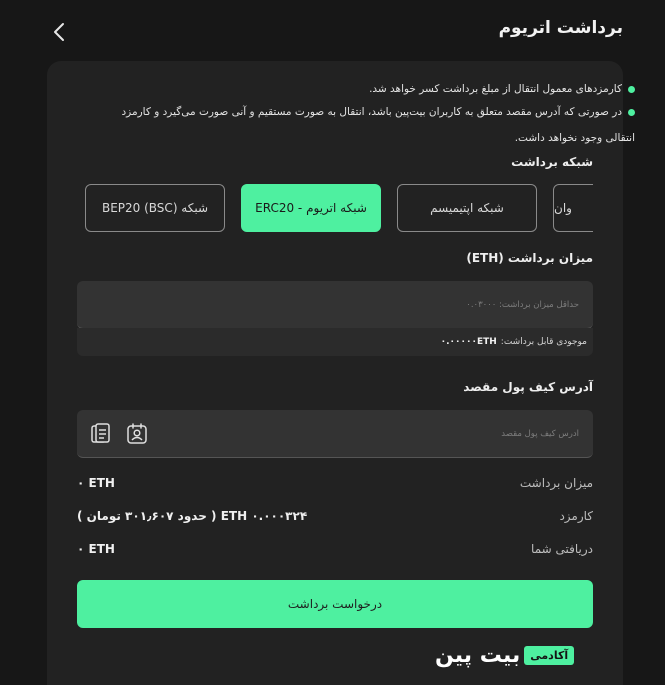  What do you see at coordinates (192, 516) in the screenshot?
I see `summary-value: ۰.۰۰۰۳۲۴ ETH ( حدود ۳۰۱٫۶۰۷ تومان )` at bounding box center [192, 516].